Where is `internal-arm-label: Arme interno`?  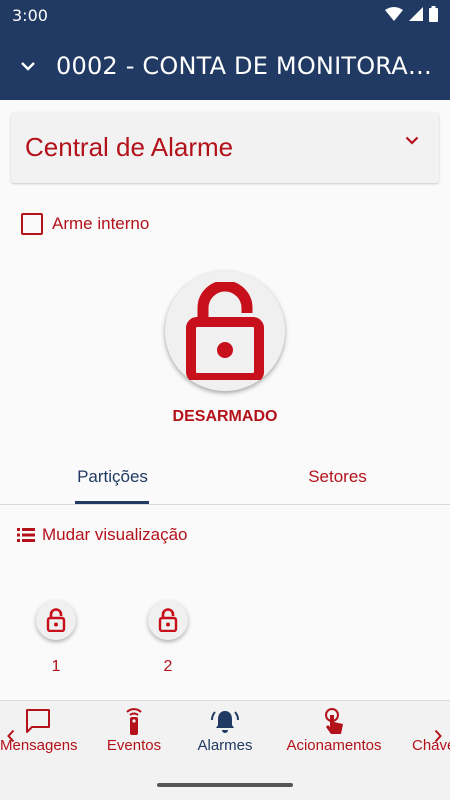 internal-arm-label: Arme interno is located at coordinates (101, 223).